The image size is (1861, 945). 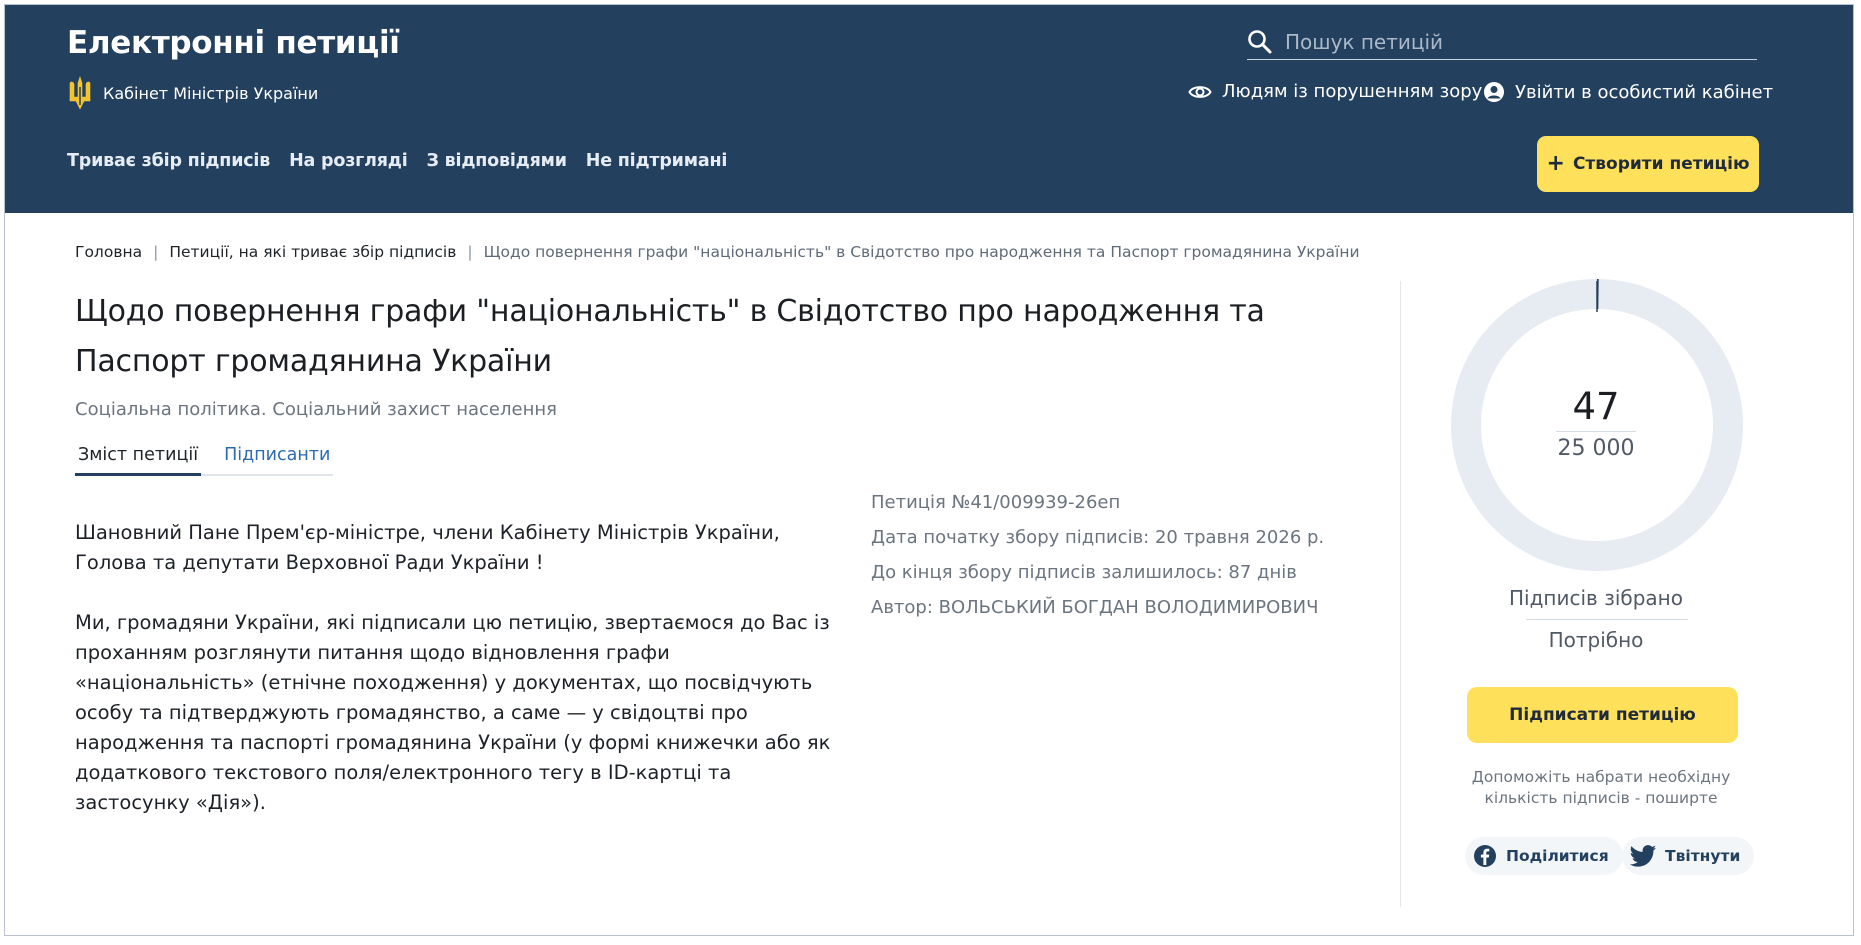 I want to click on accessibility-link: Людям із порушенням зору, so click(x=1335, y=91).